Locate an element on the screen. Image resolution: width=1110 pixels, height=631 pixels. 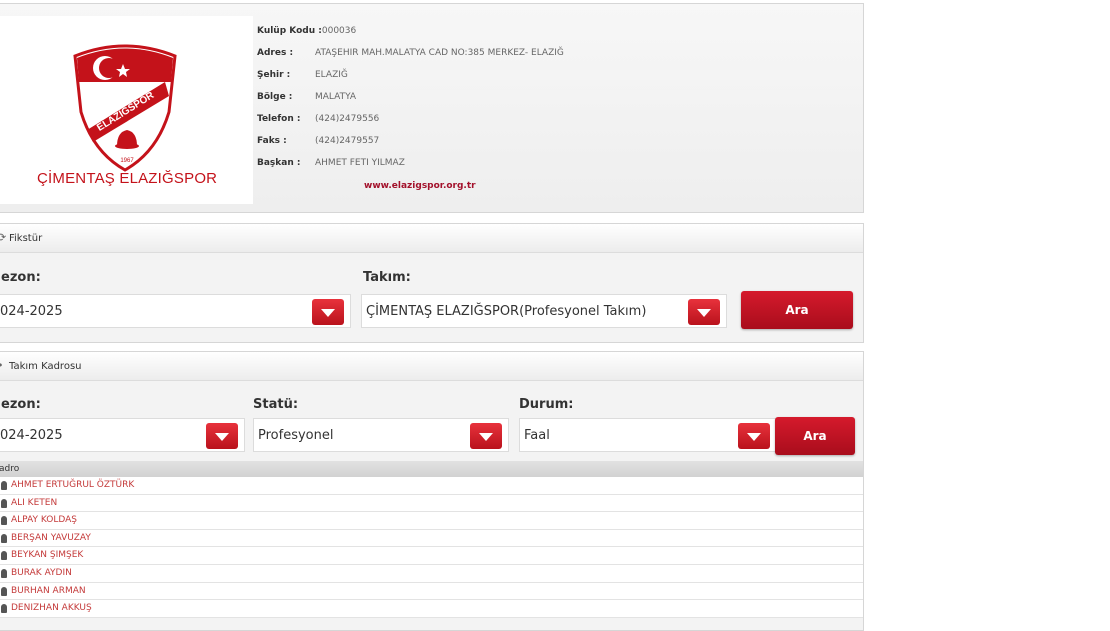
fixture-team-value: ÇİMENTAŞ ELAZIĞSPOR(Profesyonel Takım) is located at coordinates (506, 311).